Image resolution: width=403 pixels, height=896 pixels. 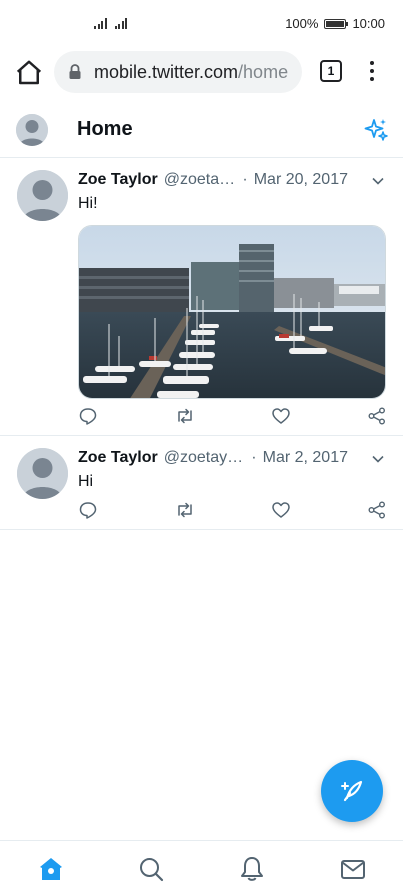 What do you see at coordinates (86, 481) in the screenshot?
I see `tweet-text: Hi` at bounding box center [86, 481].